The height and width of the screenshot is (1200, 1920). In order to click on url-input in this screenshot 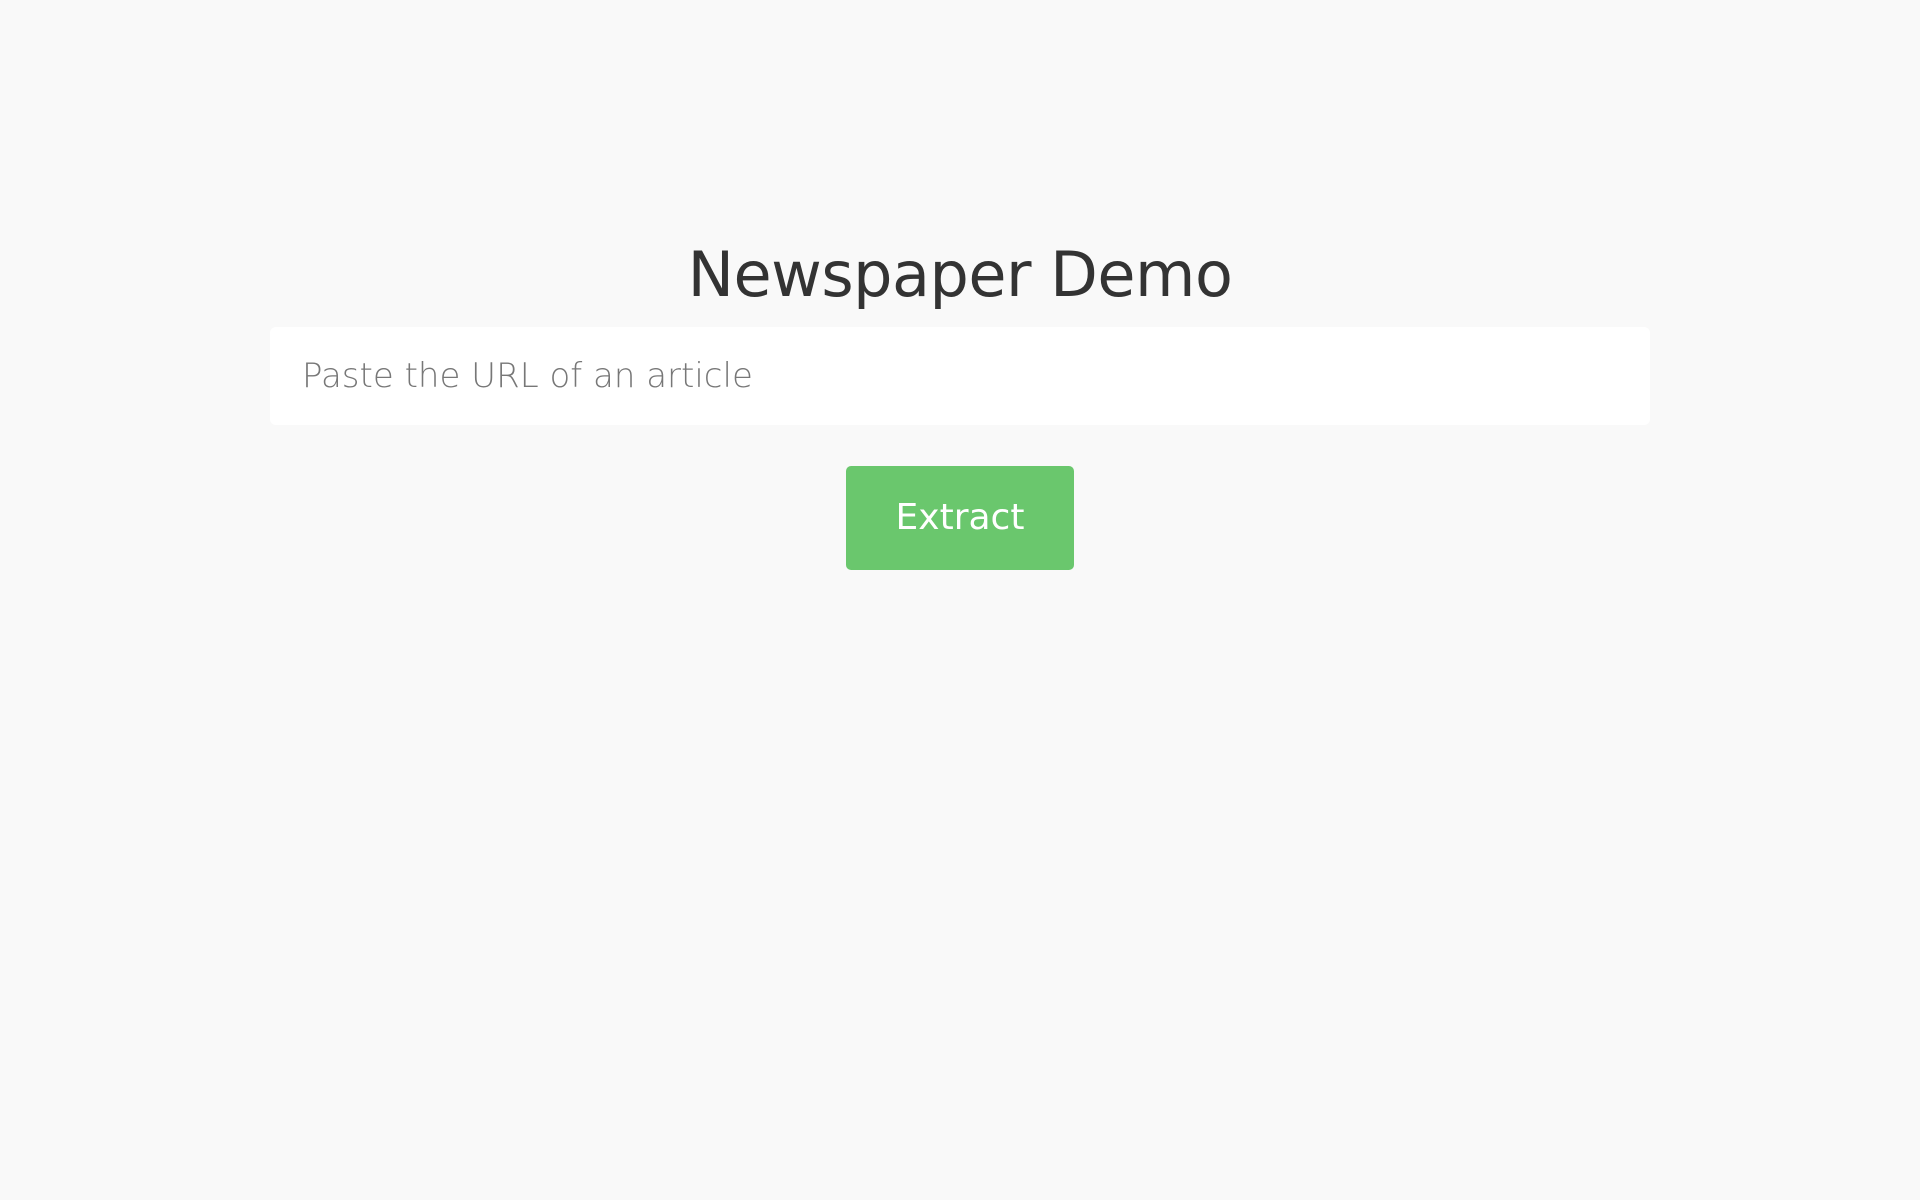, I will do `click(960, 376)`.